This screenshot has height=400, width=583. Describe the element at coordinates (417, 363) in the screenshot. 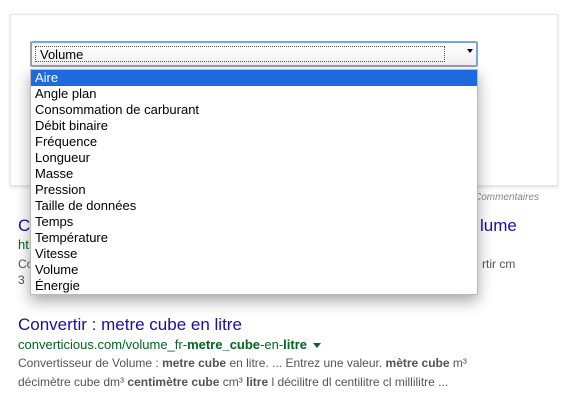

I see `text-segment: mètre cube` at that location.